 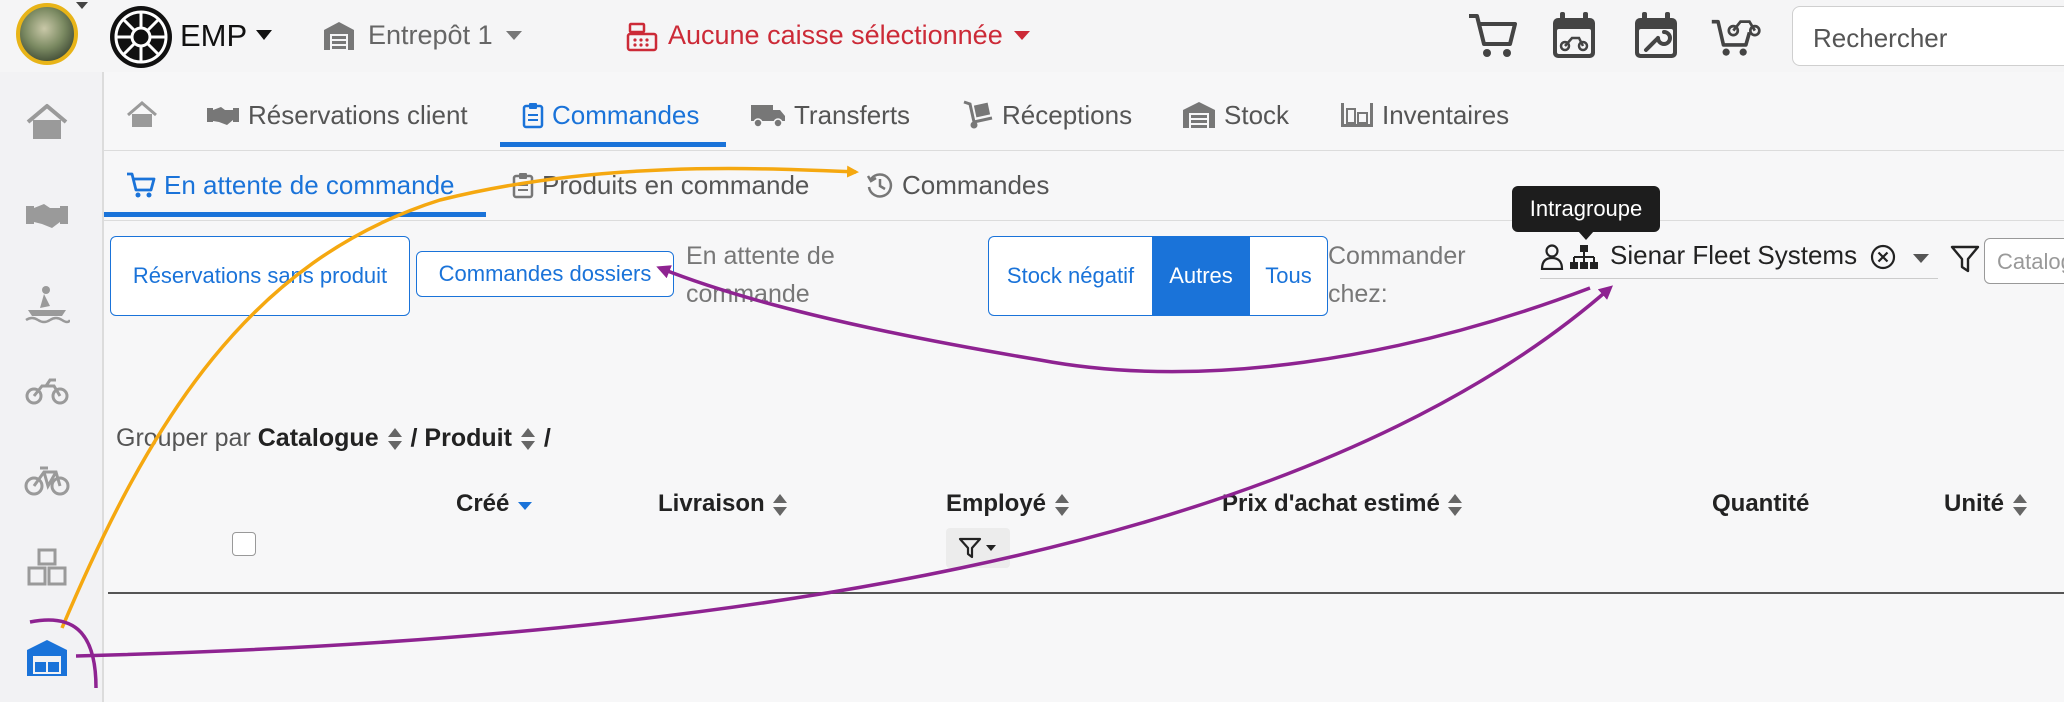 What do you see at coordinates (1424, 115) in the screenshot?
I see `tab-inventories: Inventaires` at bounding box center [1424, 115].